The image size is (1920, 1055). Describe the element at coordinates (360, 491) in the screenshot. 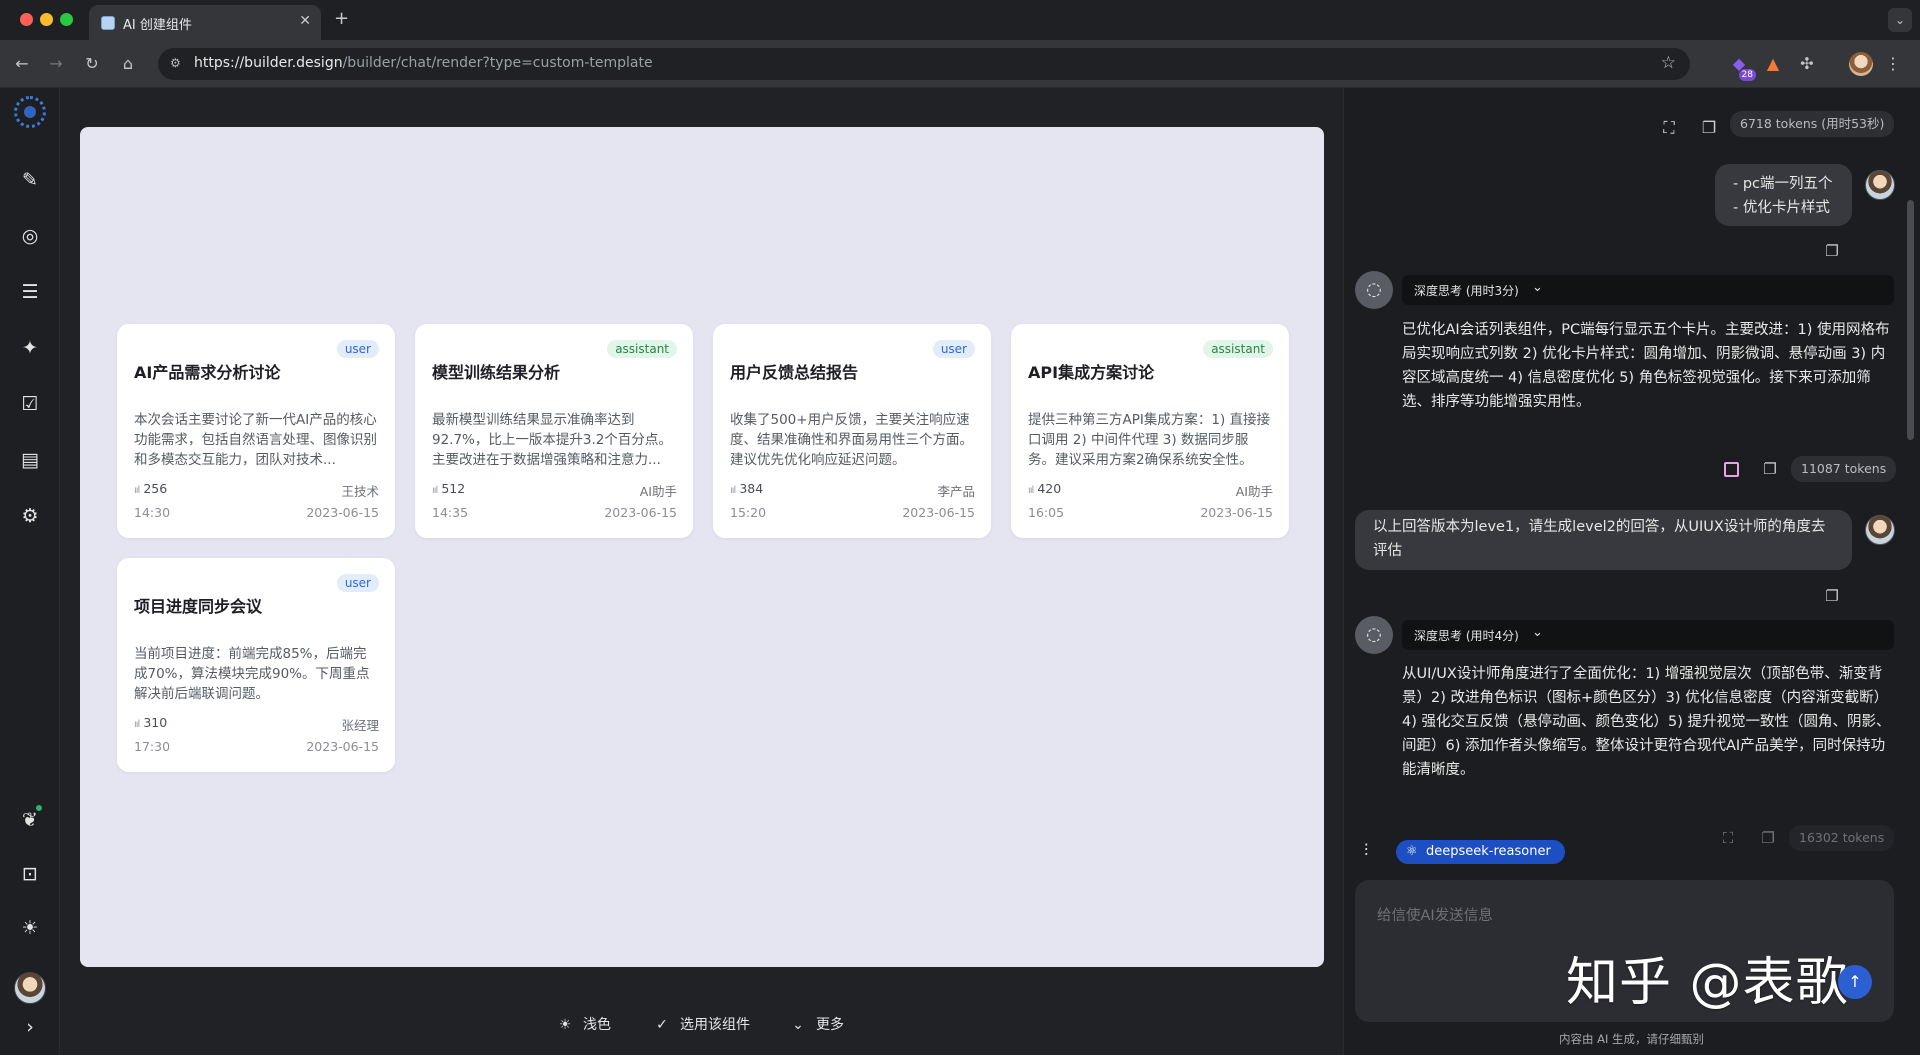

I see `card-author: 王技术` at that location.